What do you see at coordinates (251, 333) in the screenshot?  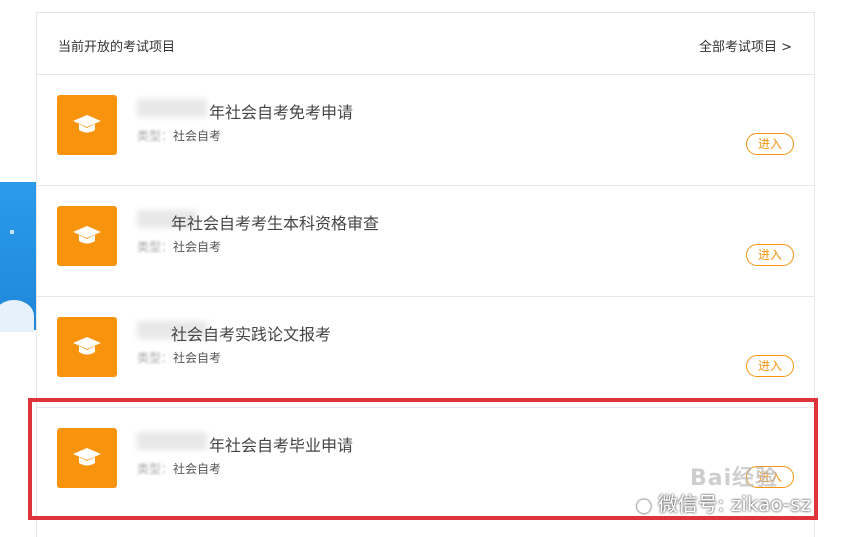 I see `exam-item-title: 社会自考实践论文报考` at bounding box center [251, 333].